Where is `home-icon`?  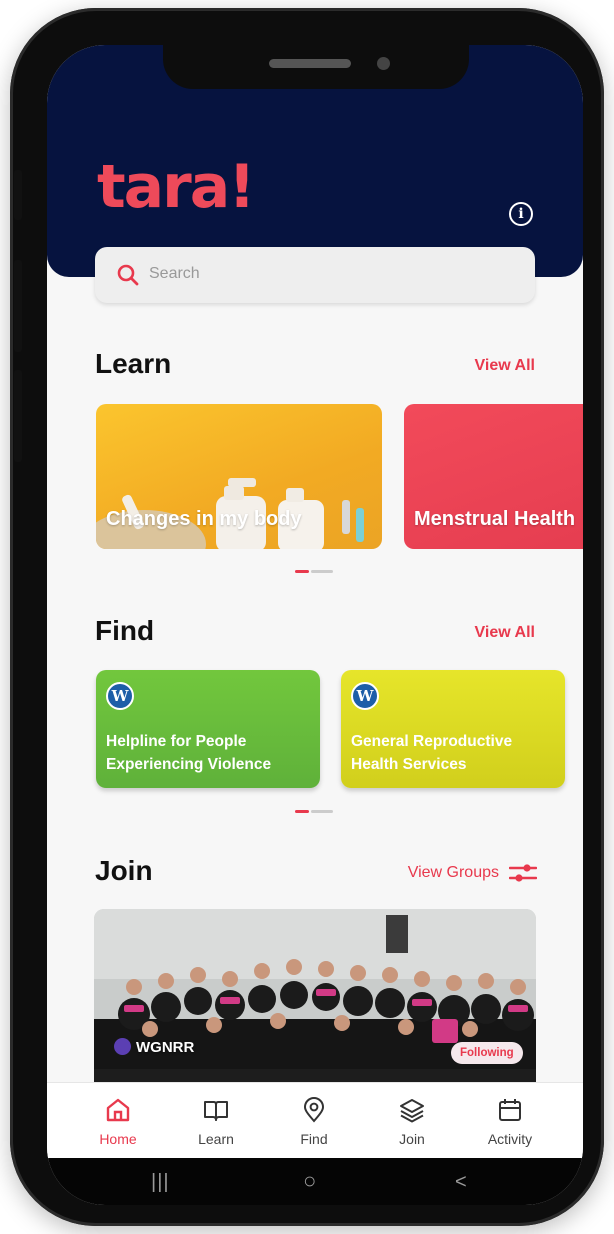 home-icon is located at coordinates (118, 1110).